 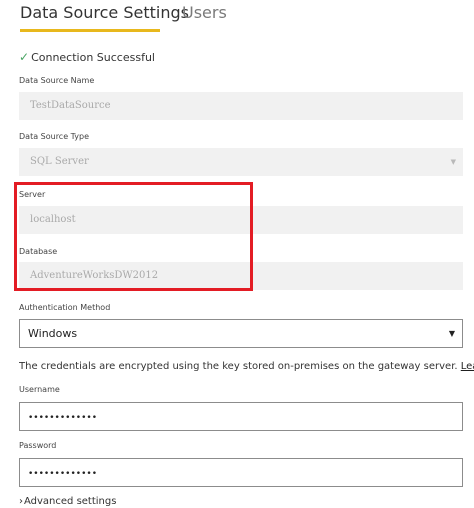 I want to click on server-field: localhost, so click(x=241, y=220).